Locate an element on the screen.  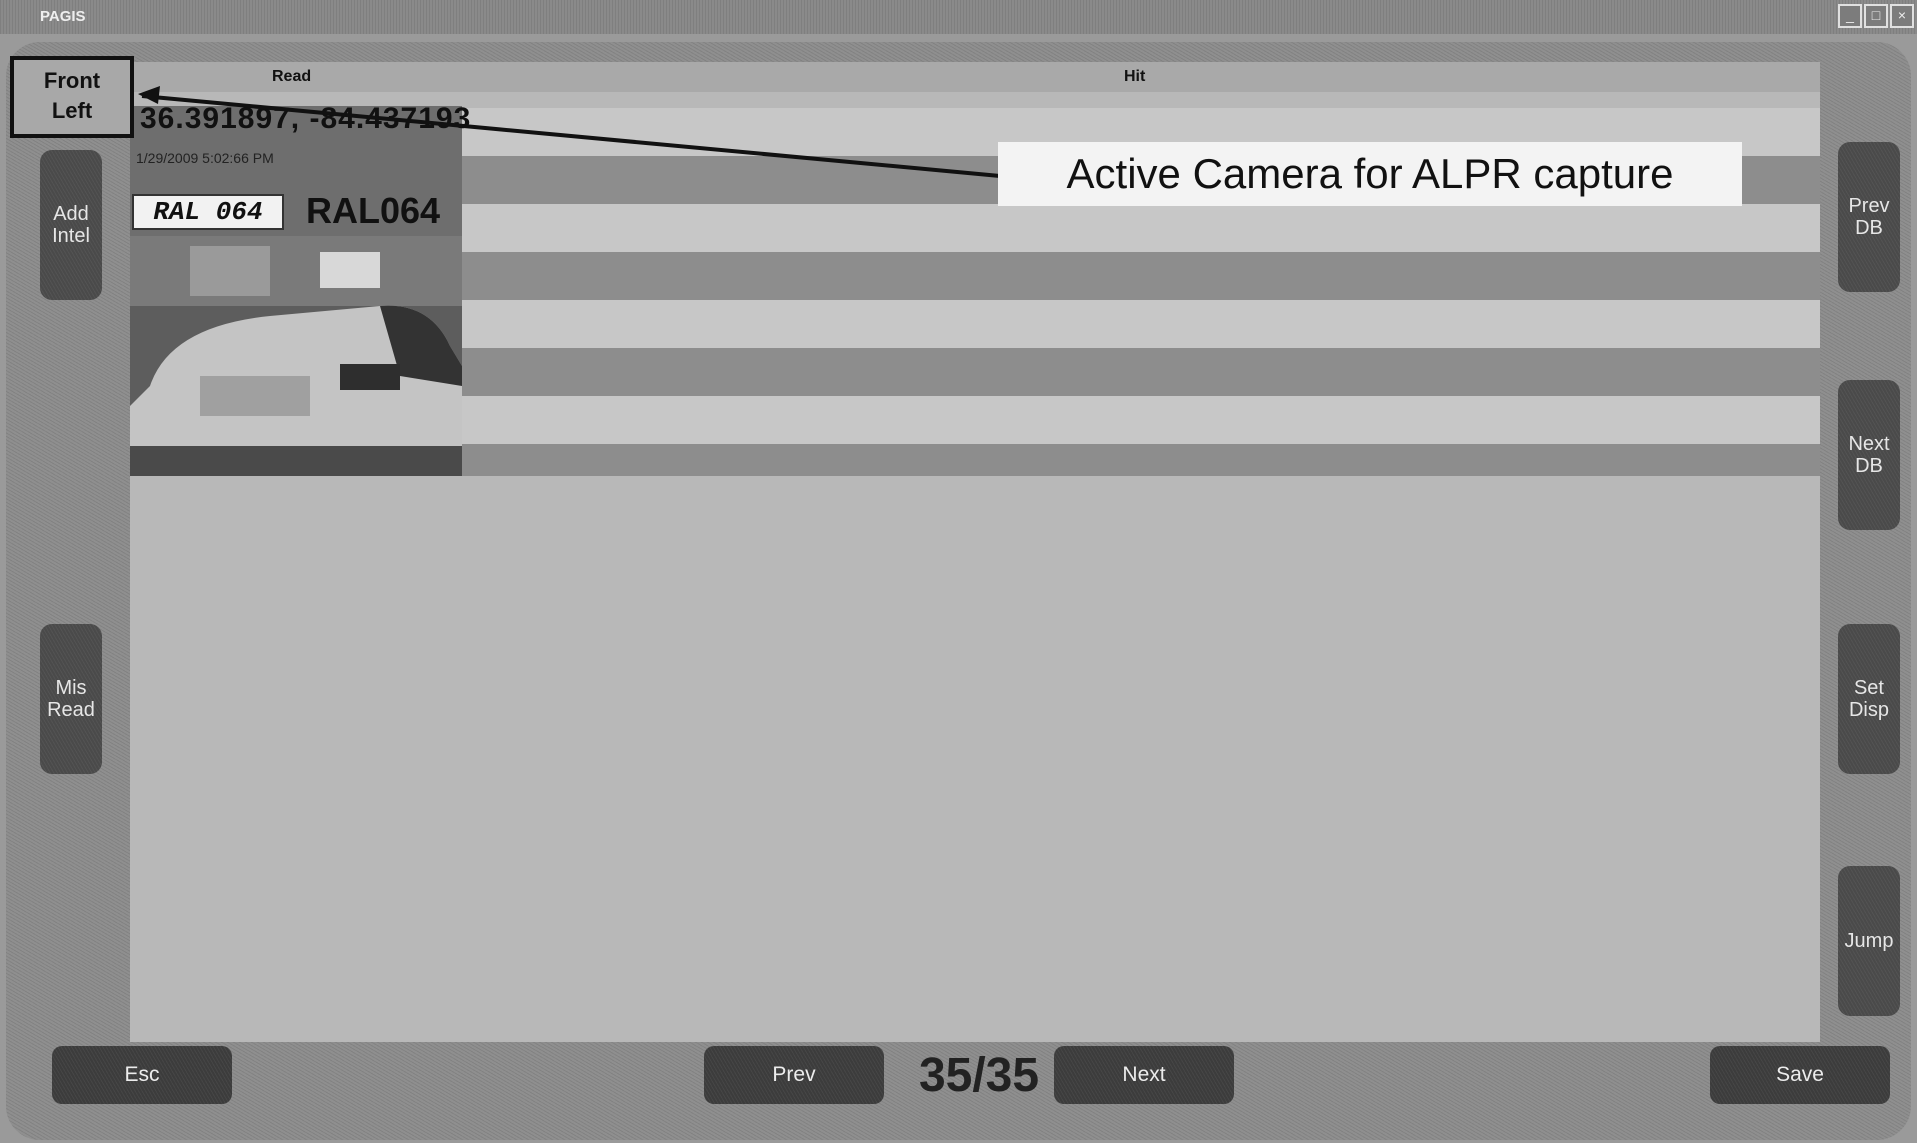
vehicle-photo is located at coordinates (296, 356).